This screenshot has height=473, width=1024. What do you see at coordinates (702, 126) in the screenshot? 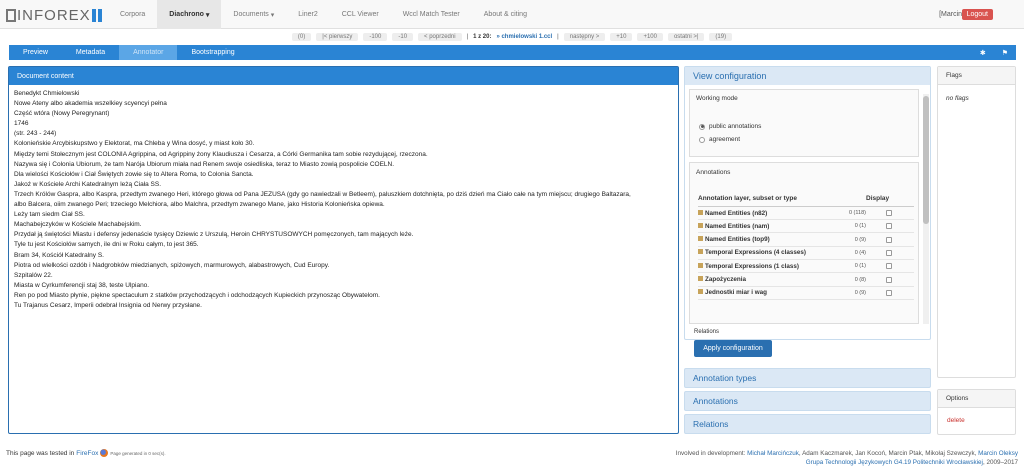
I see `radio-selected-icon` at bounding box center [702, 126].